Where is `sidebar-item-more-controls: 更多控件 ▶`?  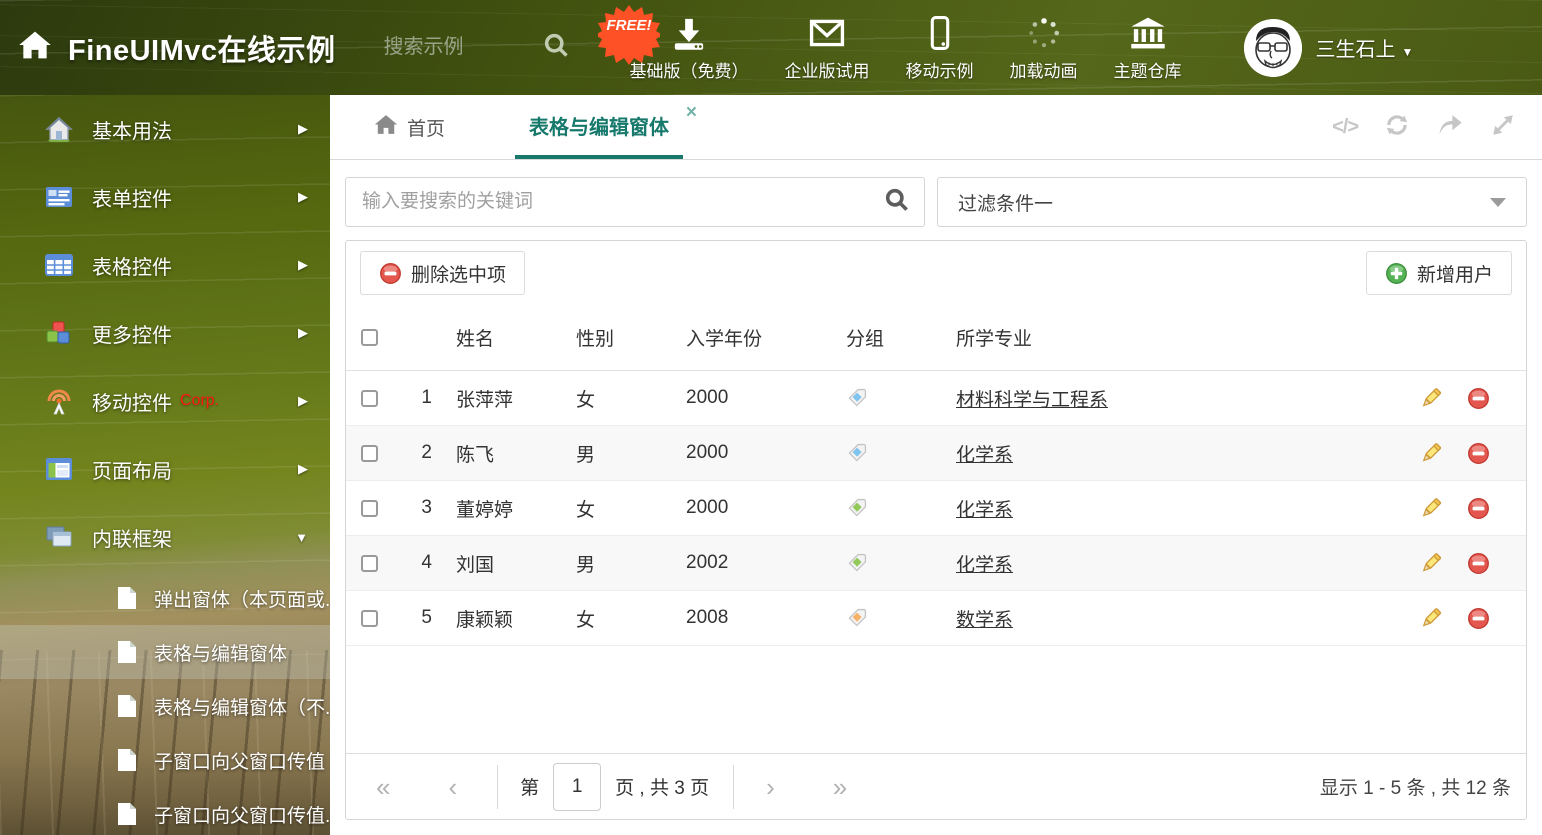 sidebar-item-more-controls: 更多控件 ▶ is located at coordinates (165, 333).